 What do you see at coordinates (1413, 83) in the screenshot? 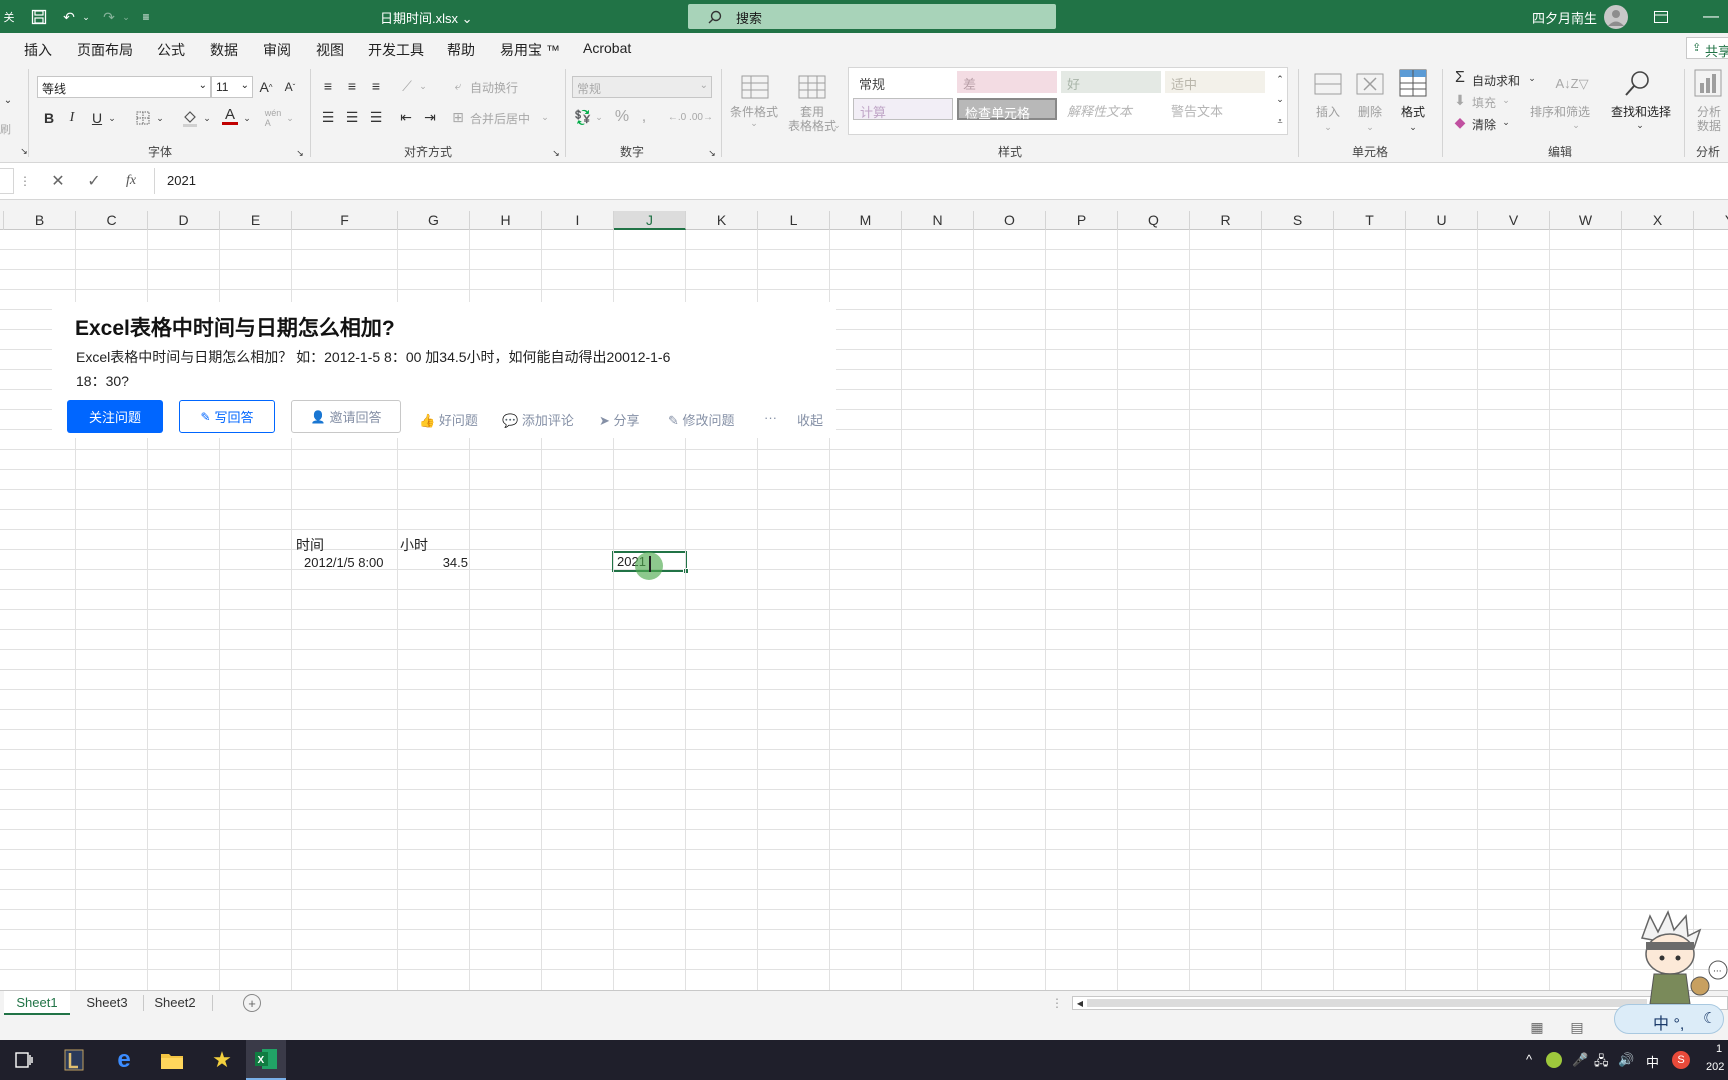
I see `format-cells-icon` at bounding box center [1413, 83].